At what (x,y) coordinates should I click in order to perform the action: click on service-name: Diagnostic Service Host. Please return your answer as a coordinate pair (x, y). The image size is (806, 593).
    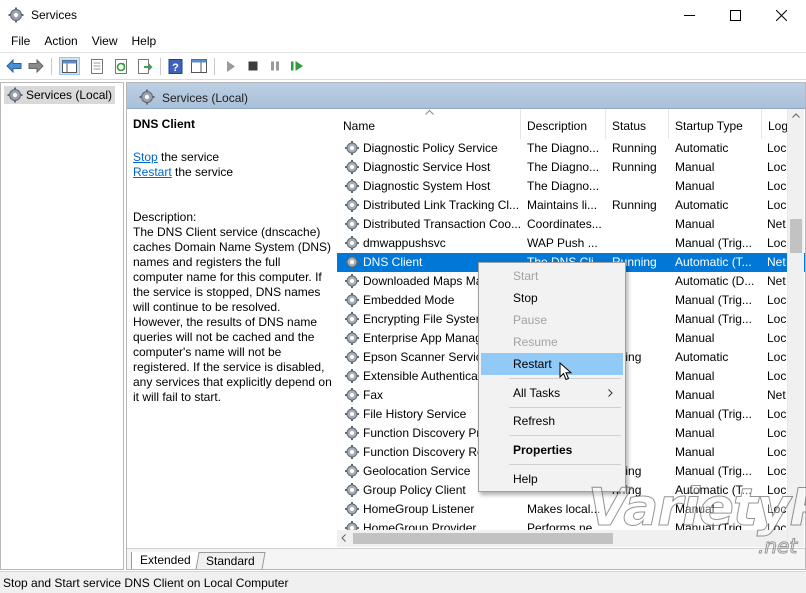
    Looking at the image, I should click on (427, 167).